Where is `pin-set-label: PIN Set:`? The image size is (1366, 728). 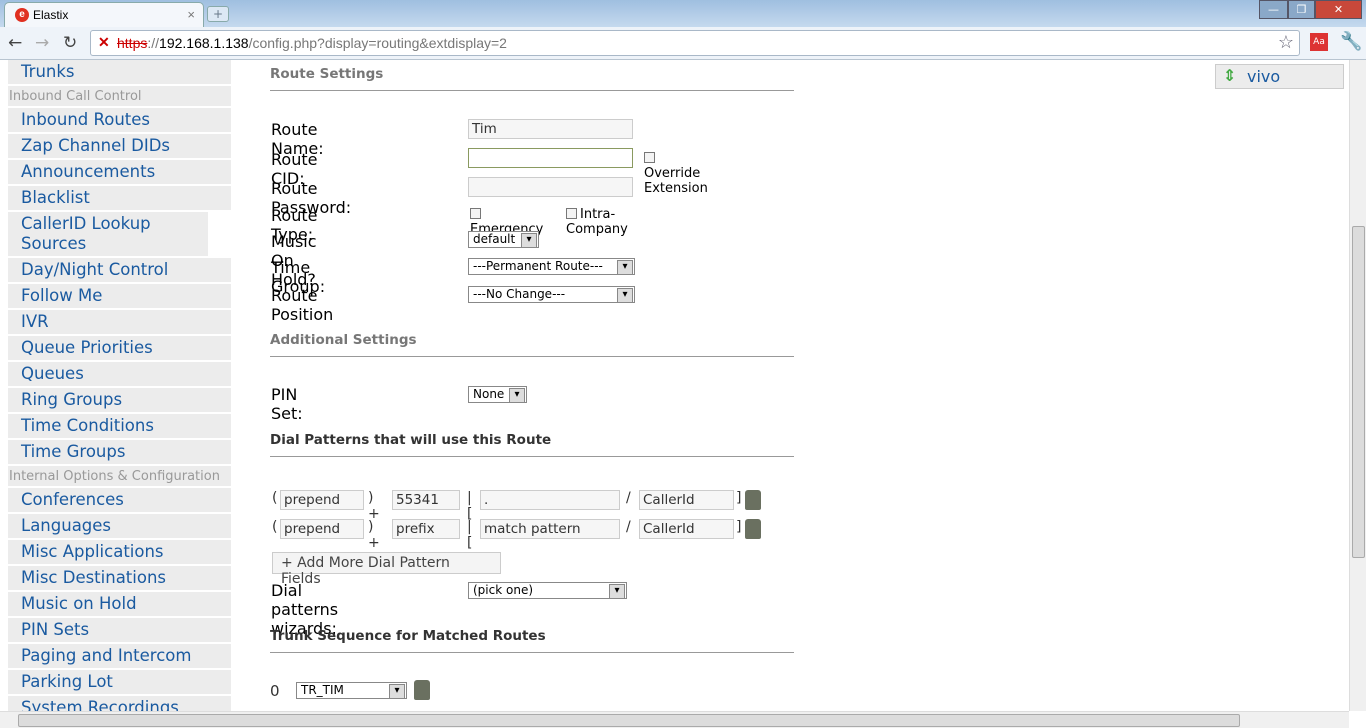 pin-set-label: PIN Set: is located at coordinates (287, 404).